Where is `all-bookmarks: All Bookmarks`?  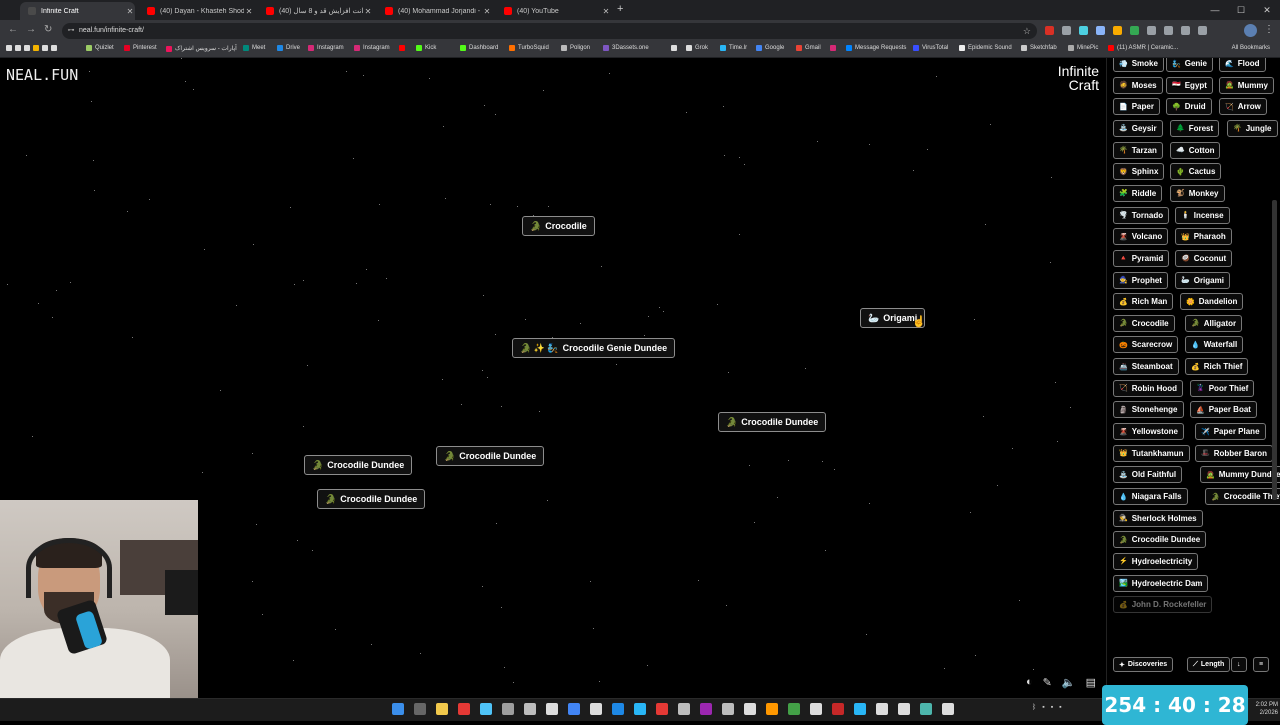
all-bookmarks: All Bookmarks is located at coordinates (1251, 48).